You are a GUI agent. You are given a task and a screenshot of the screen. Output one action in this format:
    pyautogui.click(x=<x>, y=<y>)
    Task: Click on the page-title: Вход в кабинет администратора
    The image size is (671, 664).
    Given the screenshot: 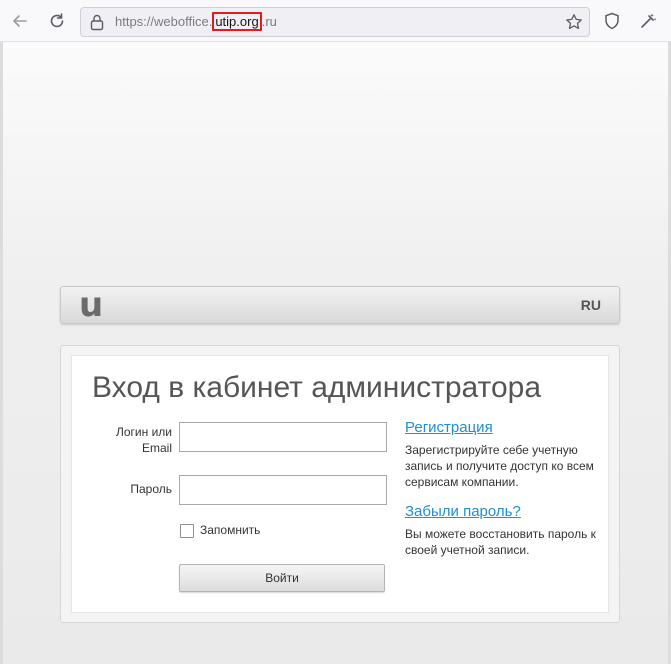 What is the action you would take?
    pyautogui.click(x=317, y=387)
    